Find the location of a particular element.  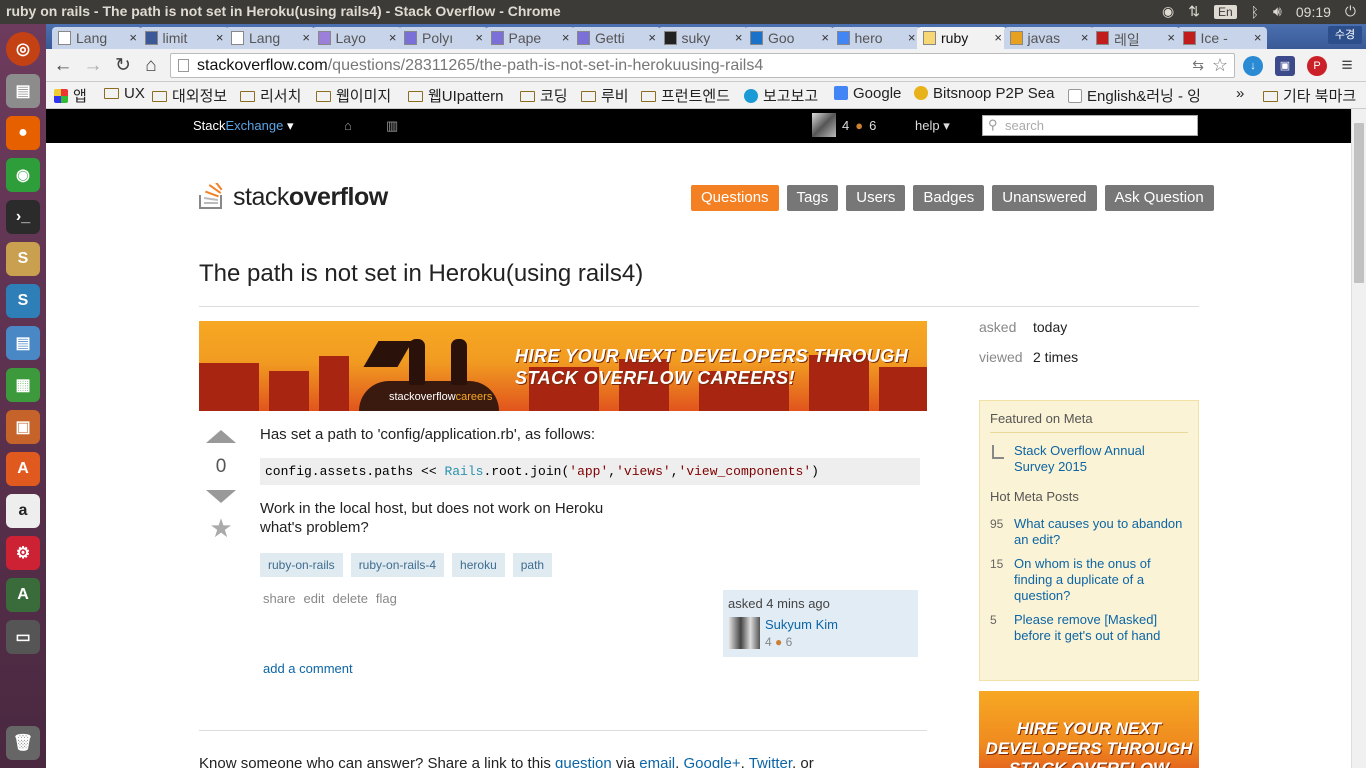

share-google-link: Google+ is located at coordinates (711, 761).